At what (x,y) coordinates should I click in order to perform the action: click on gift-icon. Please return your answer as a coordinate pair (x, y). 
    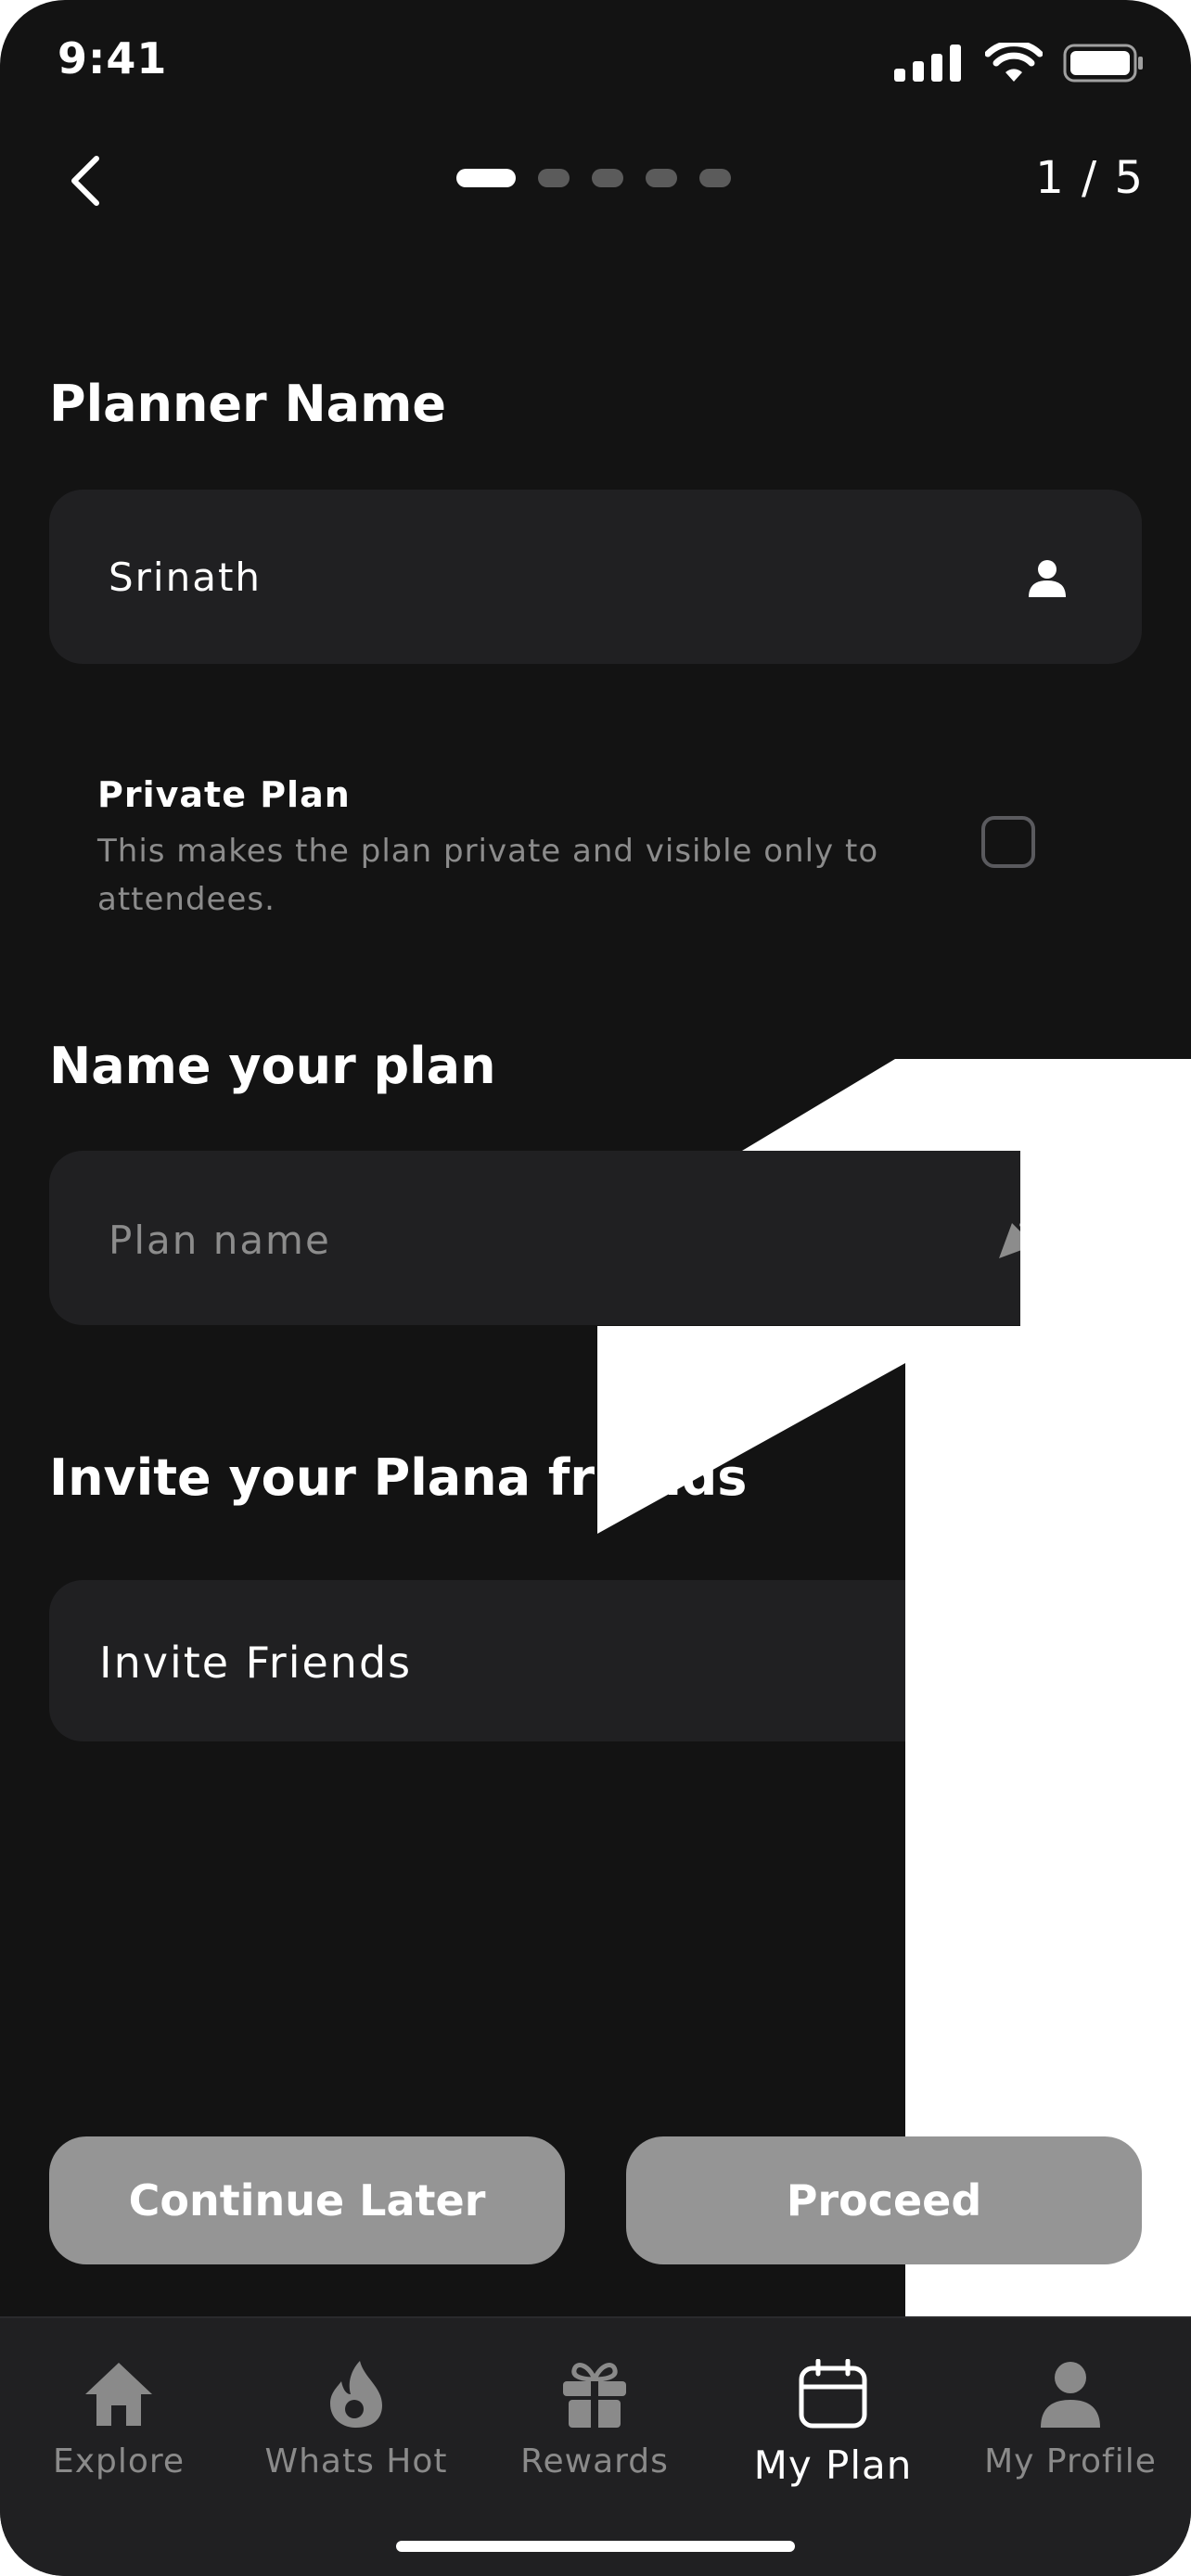
    Looking at the image, I should click on (594, 2395).